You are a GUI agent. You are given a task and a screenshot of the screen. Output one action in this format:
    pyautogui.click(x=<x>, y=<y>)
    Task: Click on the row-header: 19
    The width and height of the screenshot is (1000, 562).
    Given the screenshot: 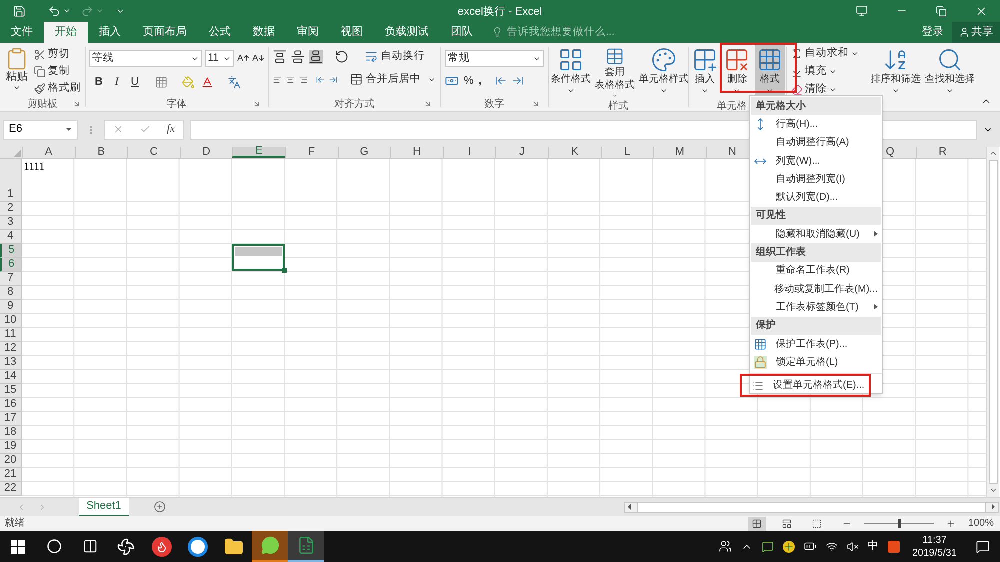 What is the action you would take?
    pyautogui.click(x=11, y=447)
    